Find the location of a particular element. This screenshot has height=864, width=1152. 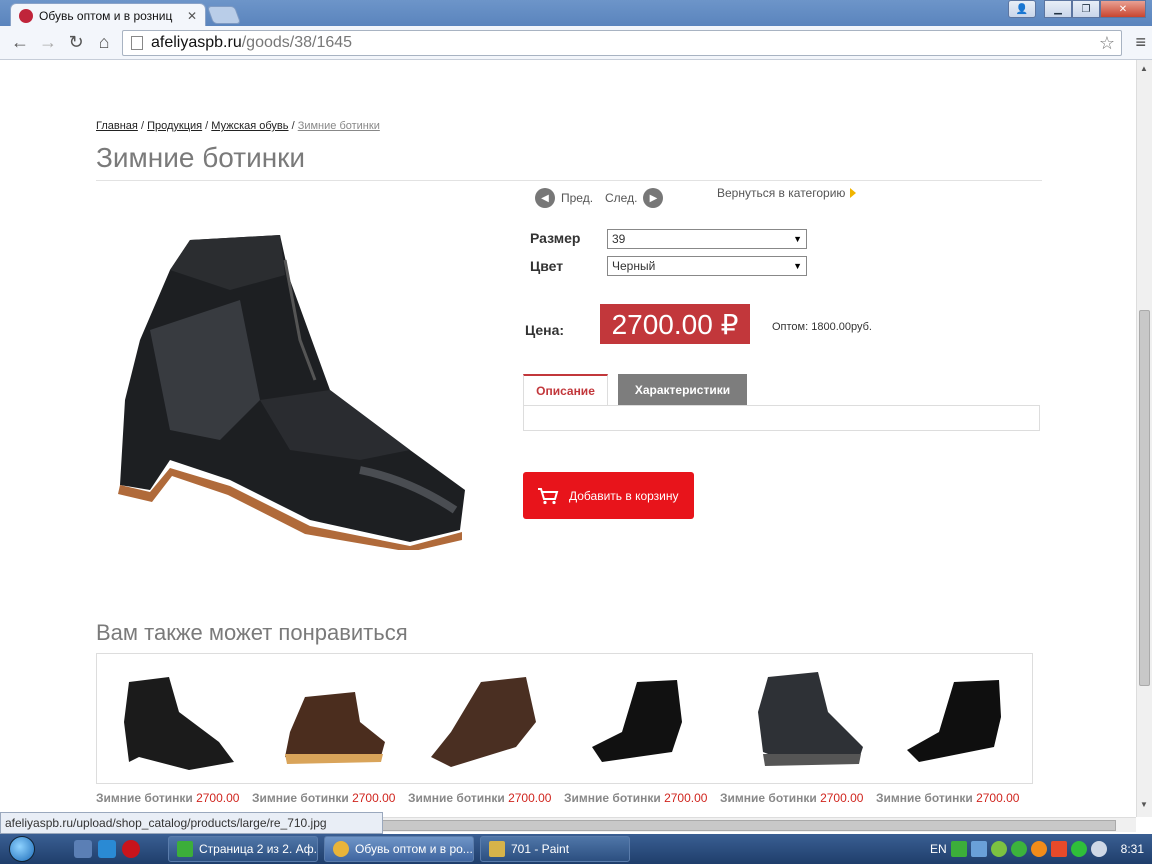

internet-explorer-icon is located at coordinates (107, 849).